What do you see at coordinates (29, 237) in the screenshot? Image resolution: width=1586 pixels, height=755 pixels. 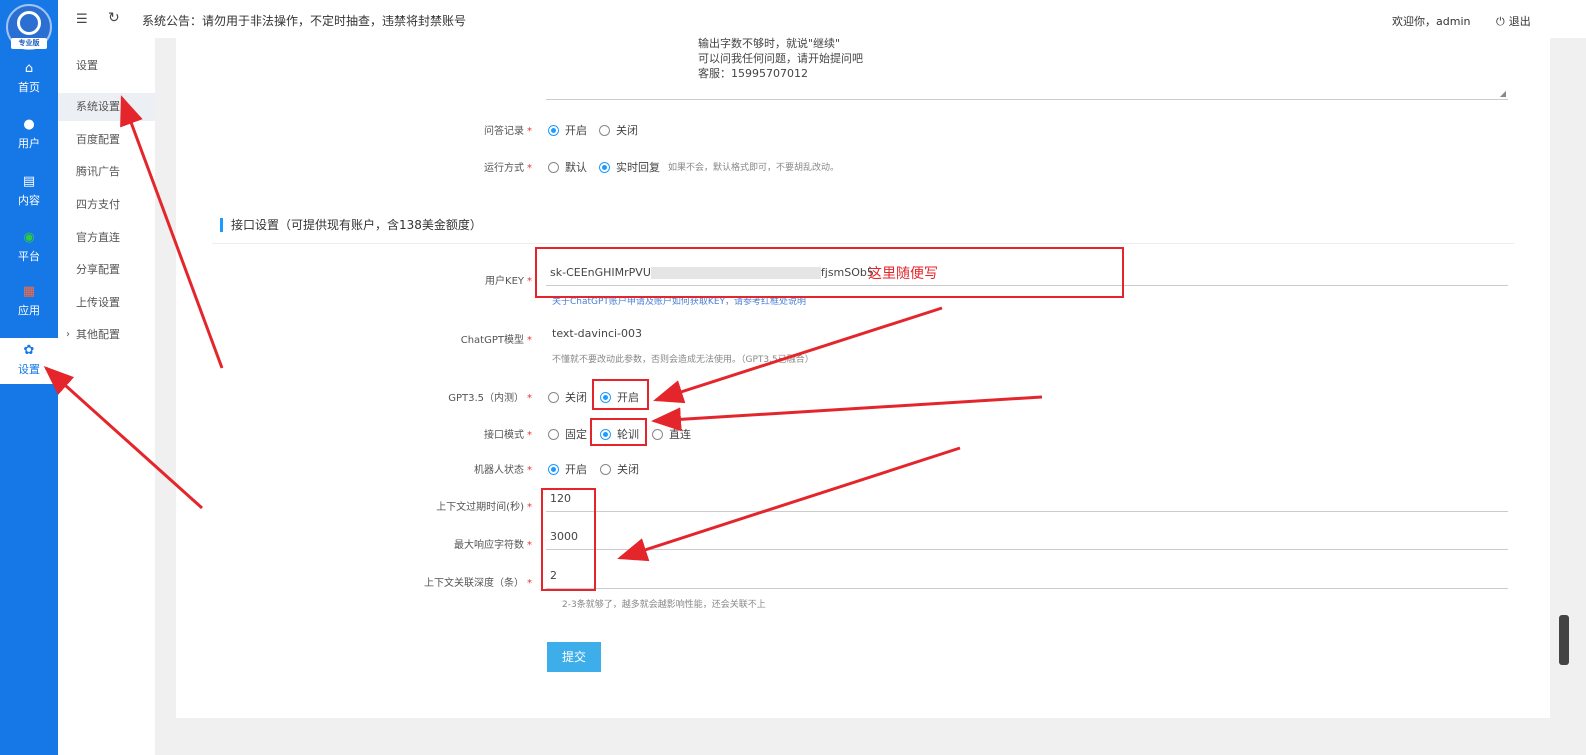 I see `platform-icon: ◉` at bounding box center [29, 237].